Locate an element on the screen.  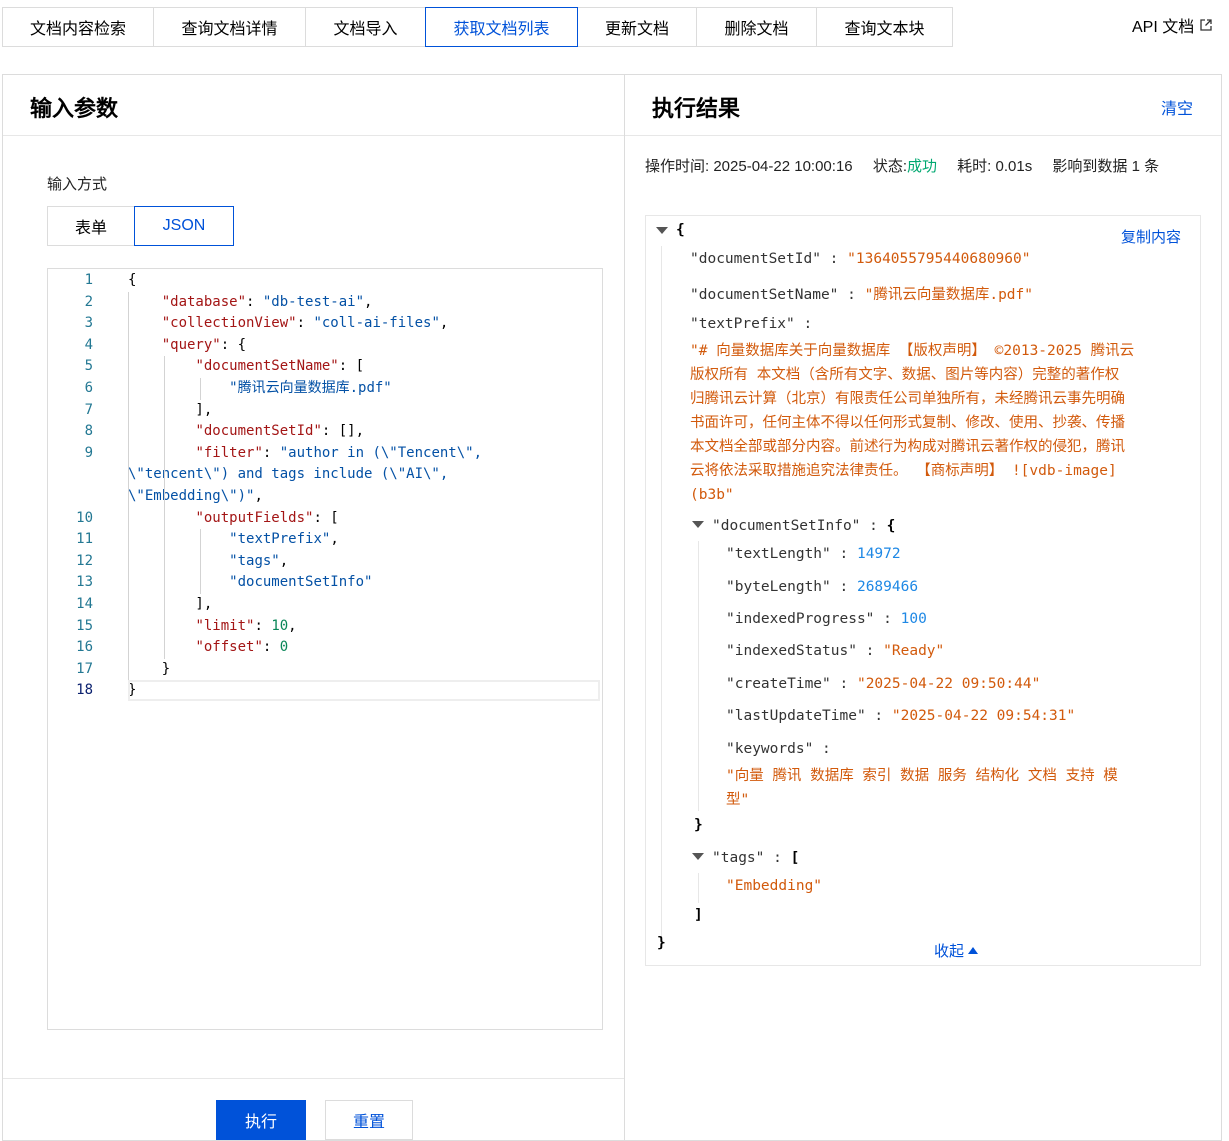
tab-delete-document: 删除文档 is located at coordinates (756, 27).